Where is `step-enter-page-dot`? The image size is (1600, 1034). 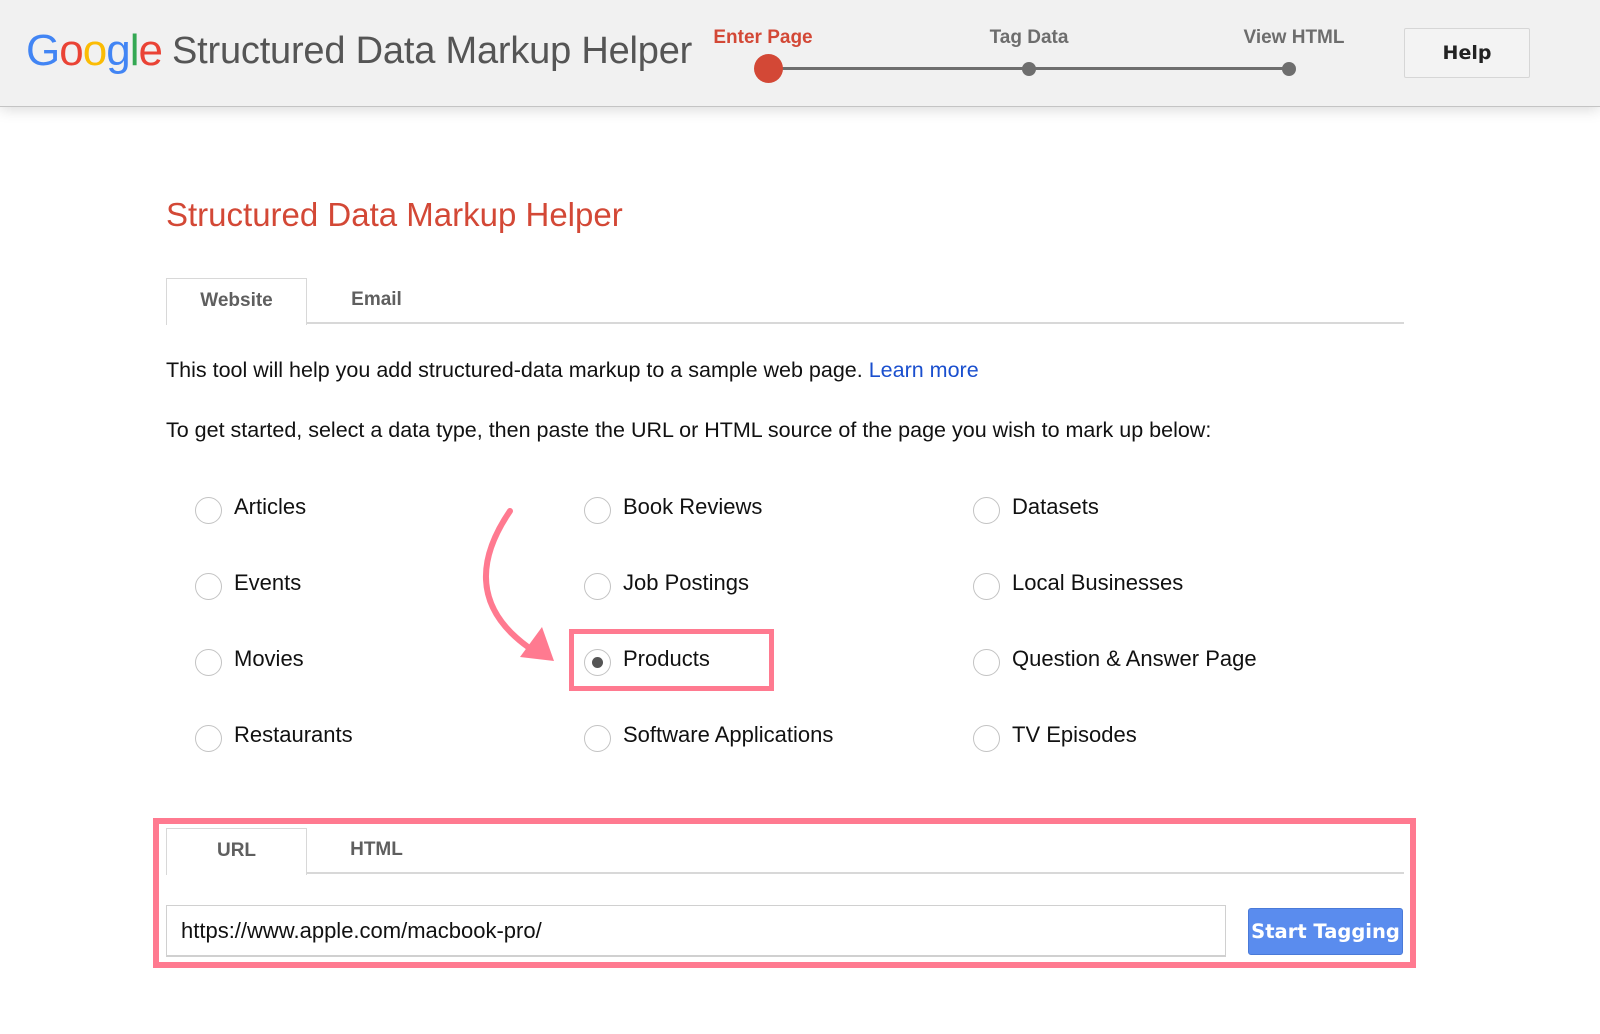 step-enter-page-dot is located at coordinates (768, 68).